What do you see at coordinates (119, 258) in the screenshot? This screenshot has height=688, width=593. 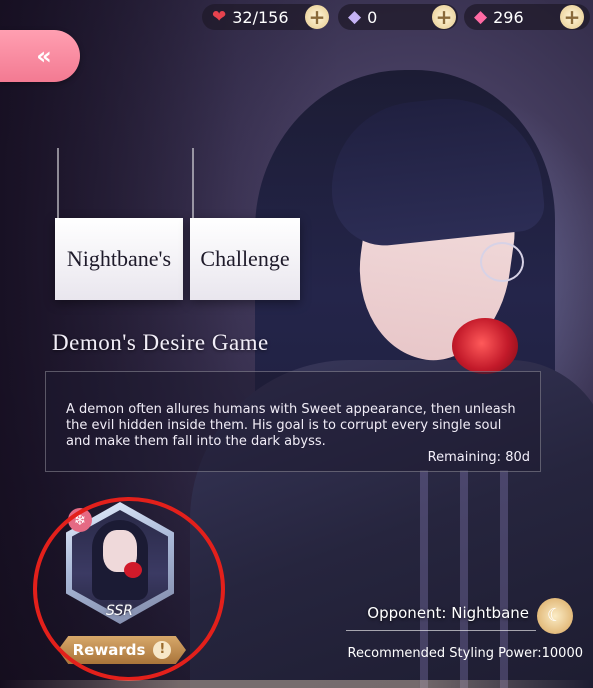 I see `title-part1: Nightbane's` at bounding box center [119, 258].